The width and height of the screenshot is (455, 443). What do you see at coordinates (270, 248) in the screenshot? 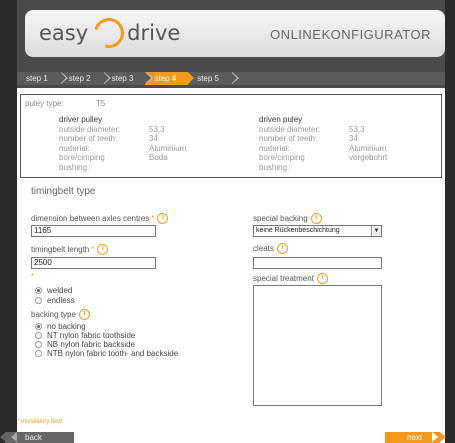
I see `cleats-label: cleats i` at bounding box center [270, 248].